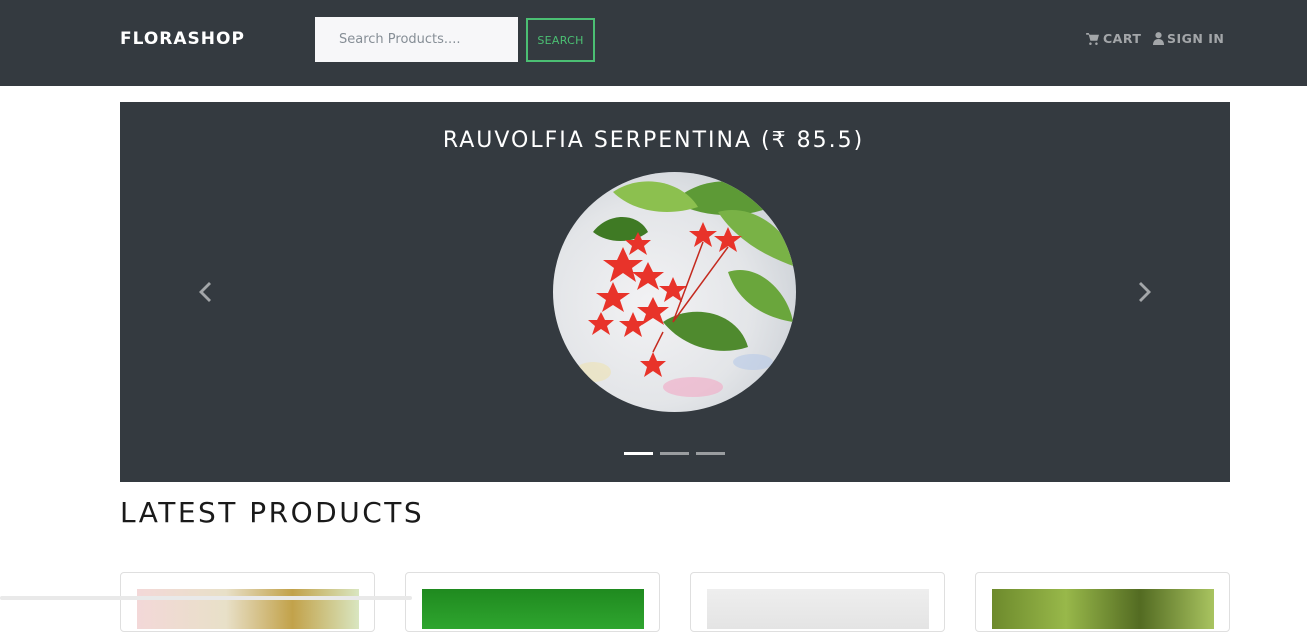 The height and width of the screenshot is (632, 1307). I want to click on brand-logo: FLORASHOP, so click(182, 39).